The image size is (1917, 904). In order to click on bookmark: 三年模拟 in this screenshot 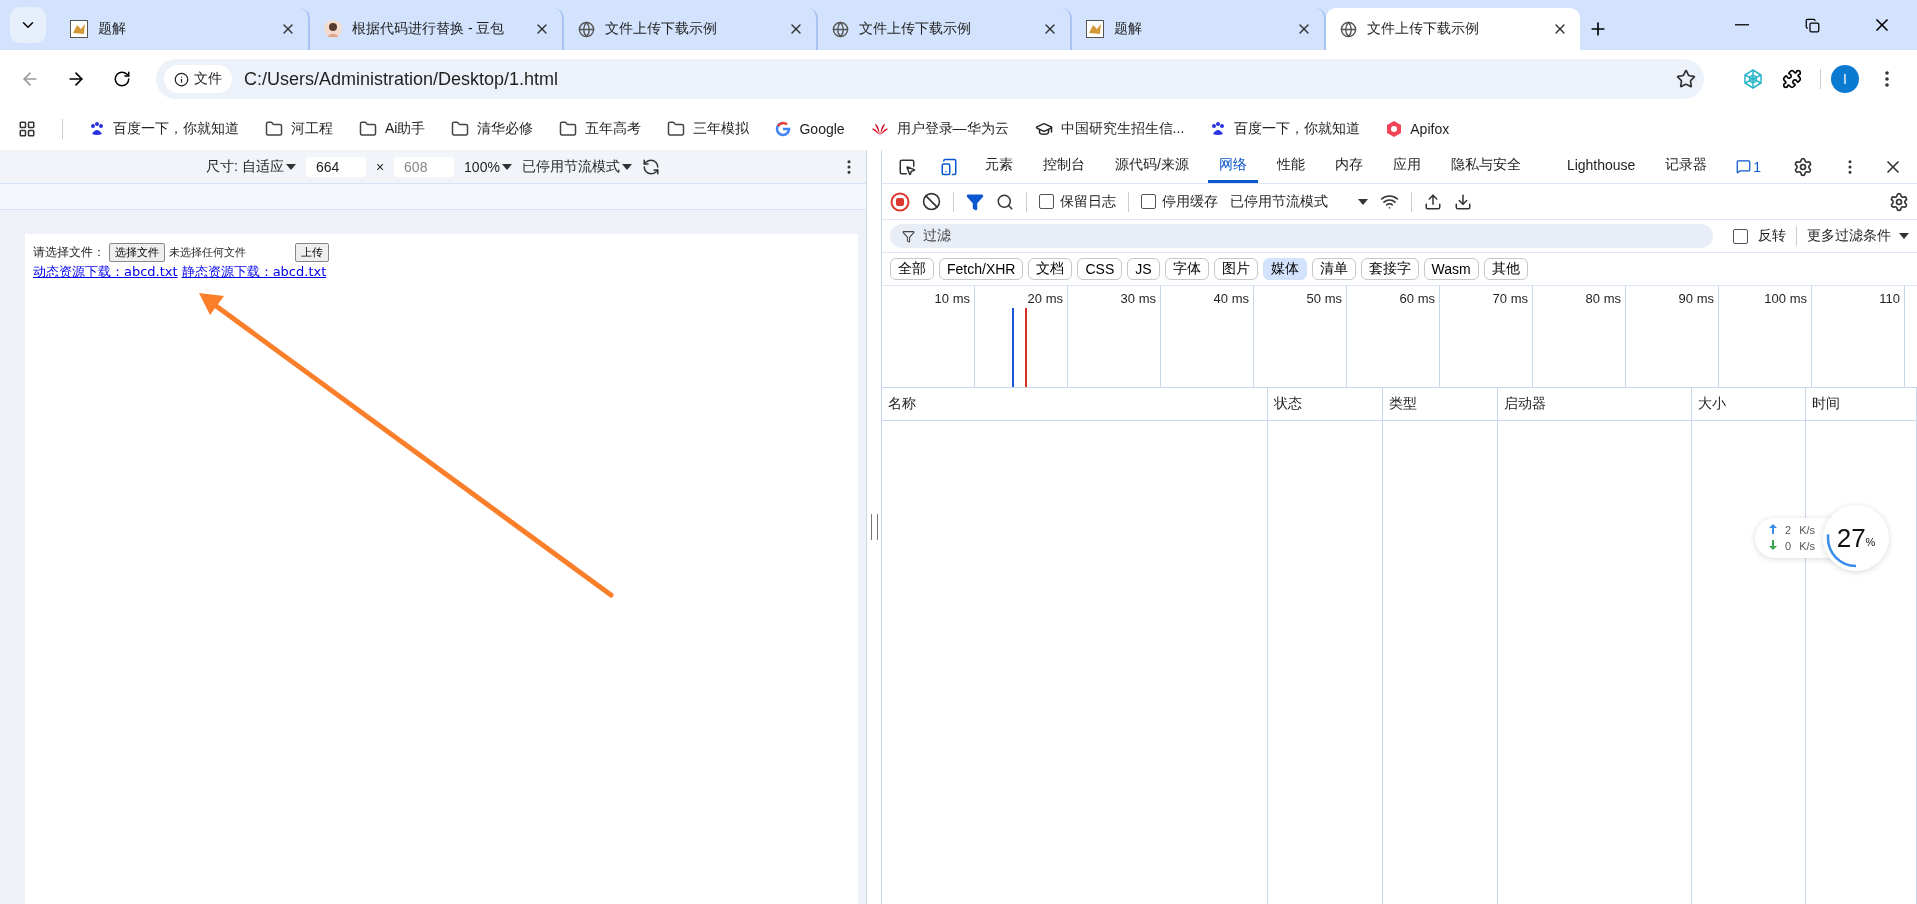, I will do `click(708, 129)`.